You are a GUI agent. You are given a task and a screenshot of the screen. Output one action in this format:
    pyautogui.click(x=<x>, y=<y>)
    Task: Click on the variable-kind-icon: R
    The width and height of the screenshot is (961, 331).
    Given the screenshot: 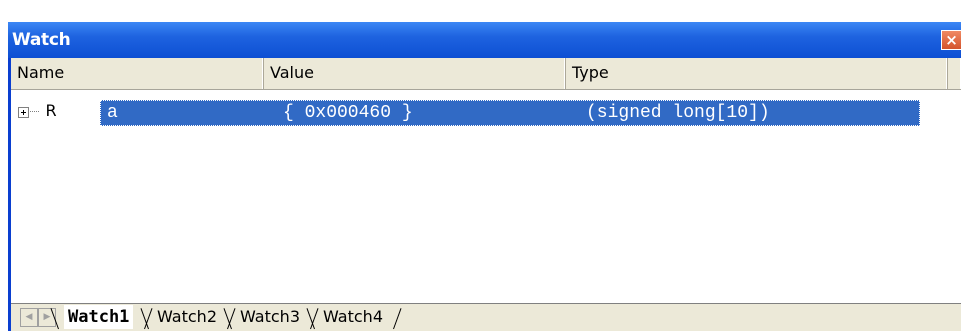 What is the action you would take?
    pyautogui.click(x=51, y=110)
    